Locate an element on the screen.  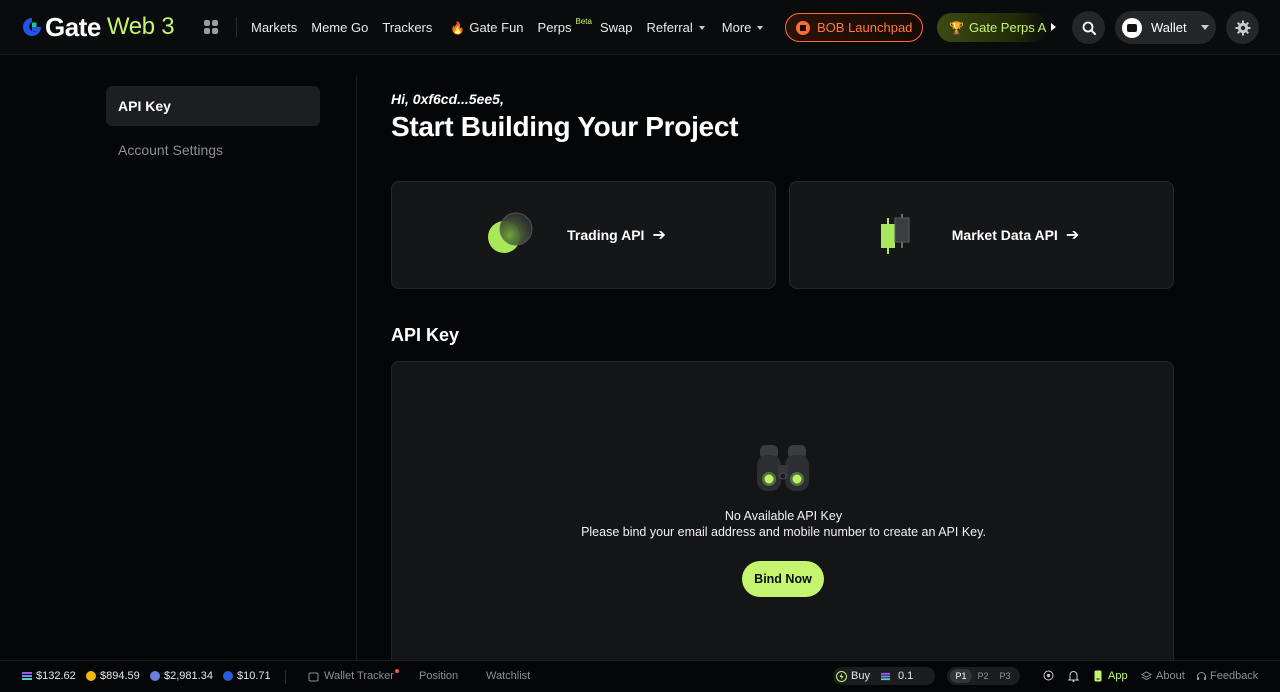
headset-icon is located at coordinates (1201, 675).